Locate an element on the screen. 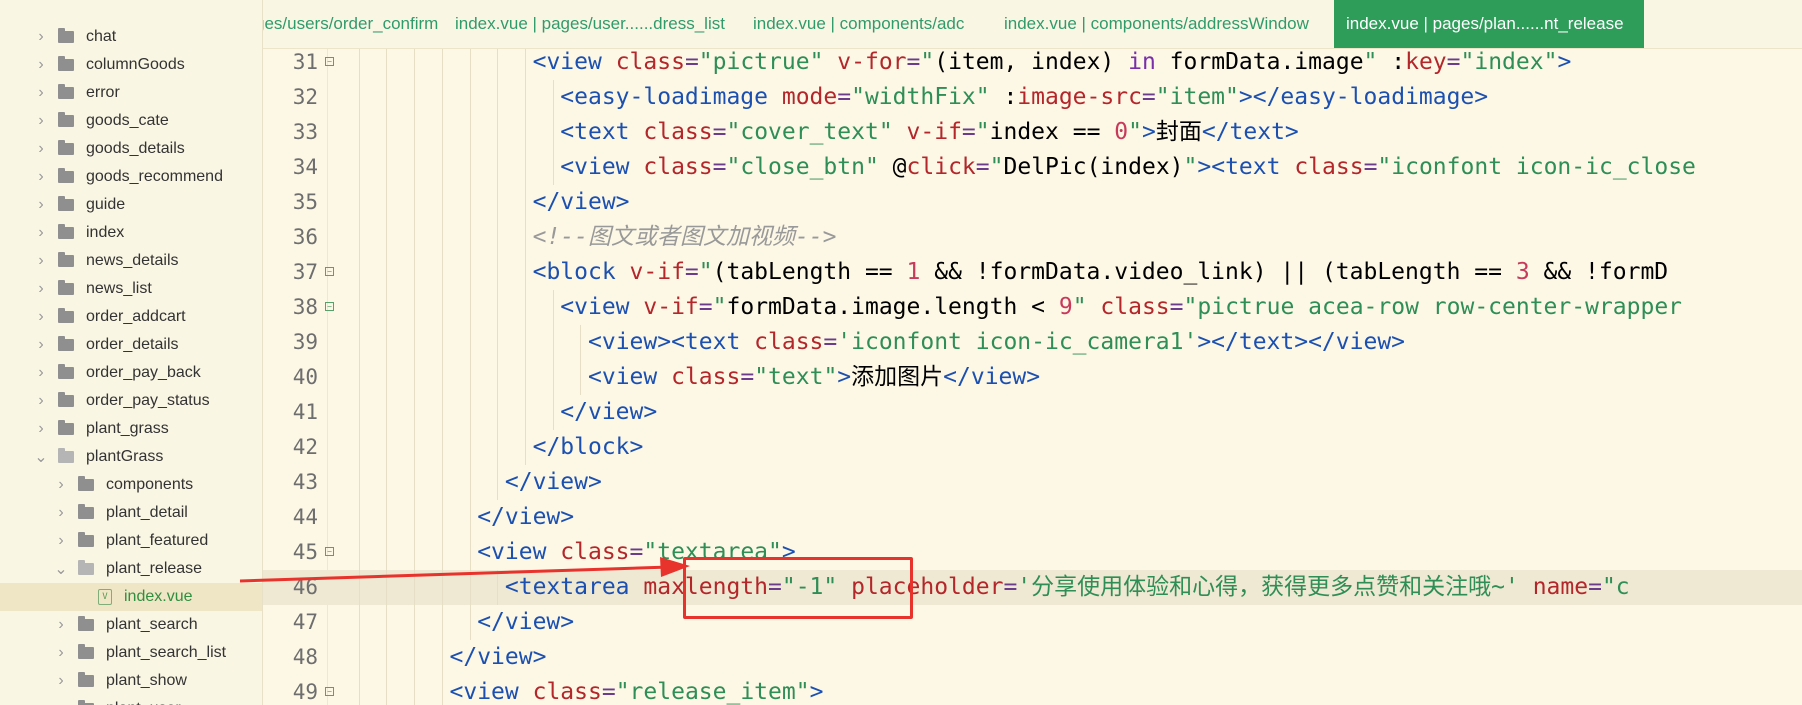 This screenshot has width=1802, height=705. code-token: ></easy-loadimage> is located at coordinates (1363, 97).